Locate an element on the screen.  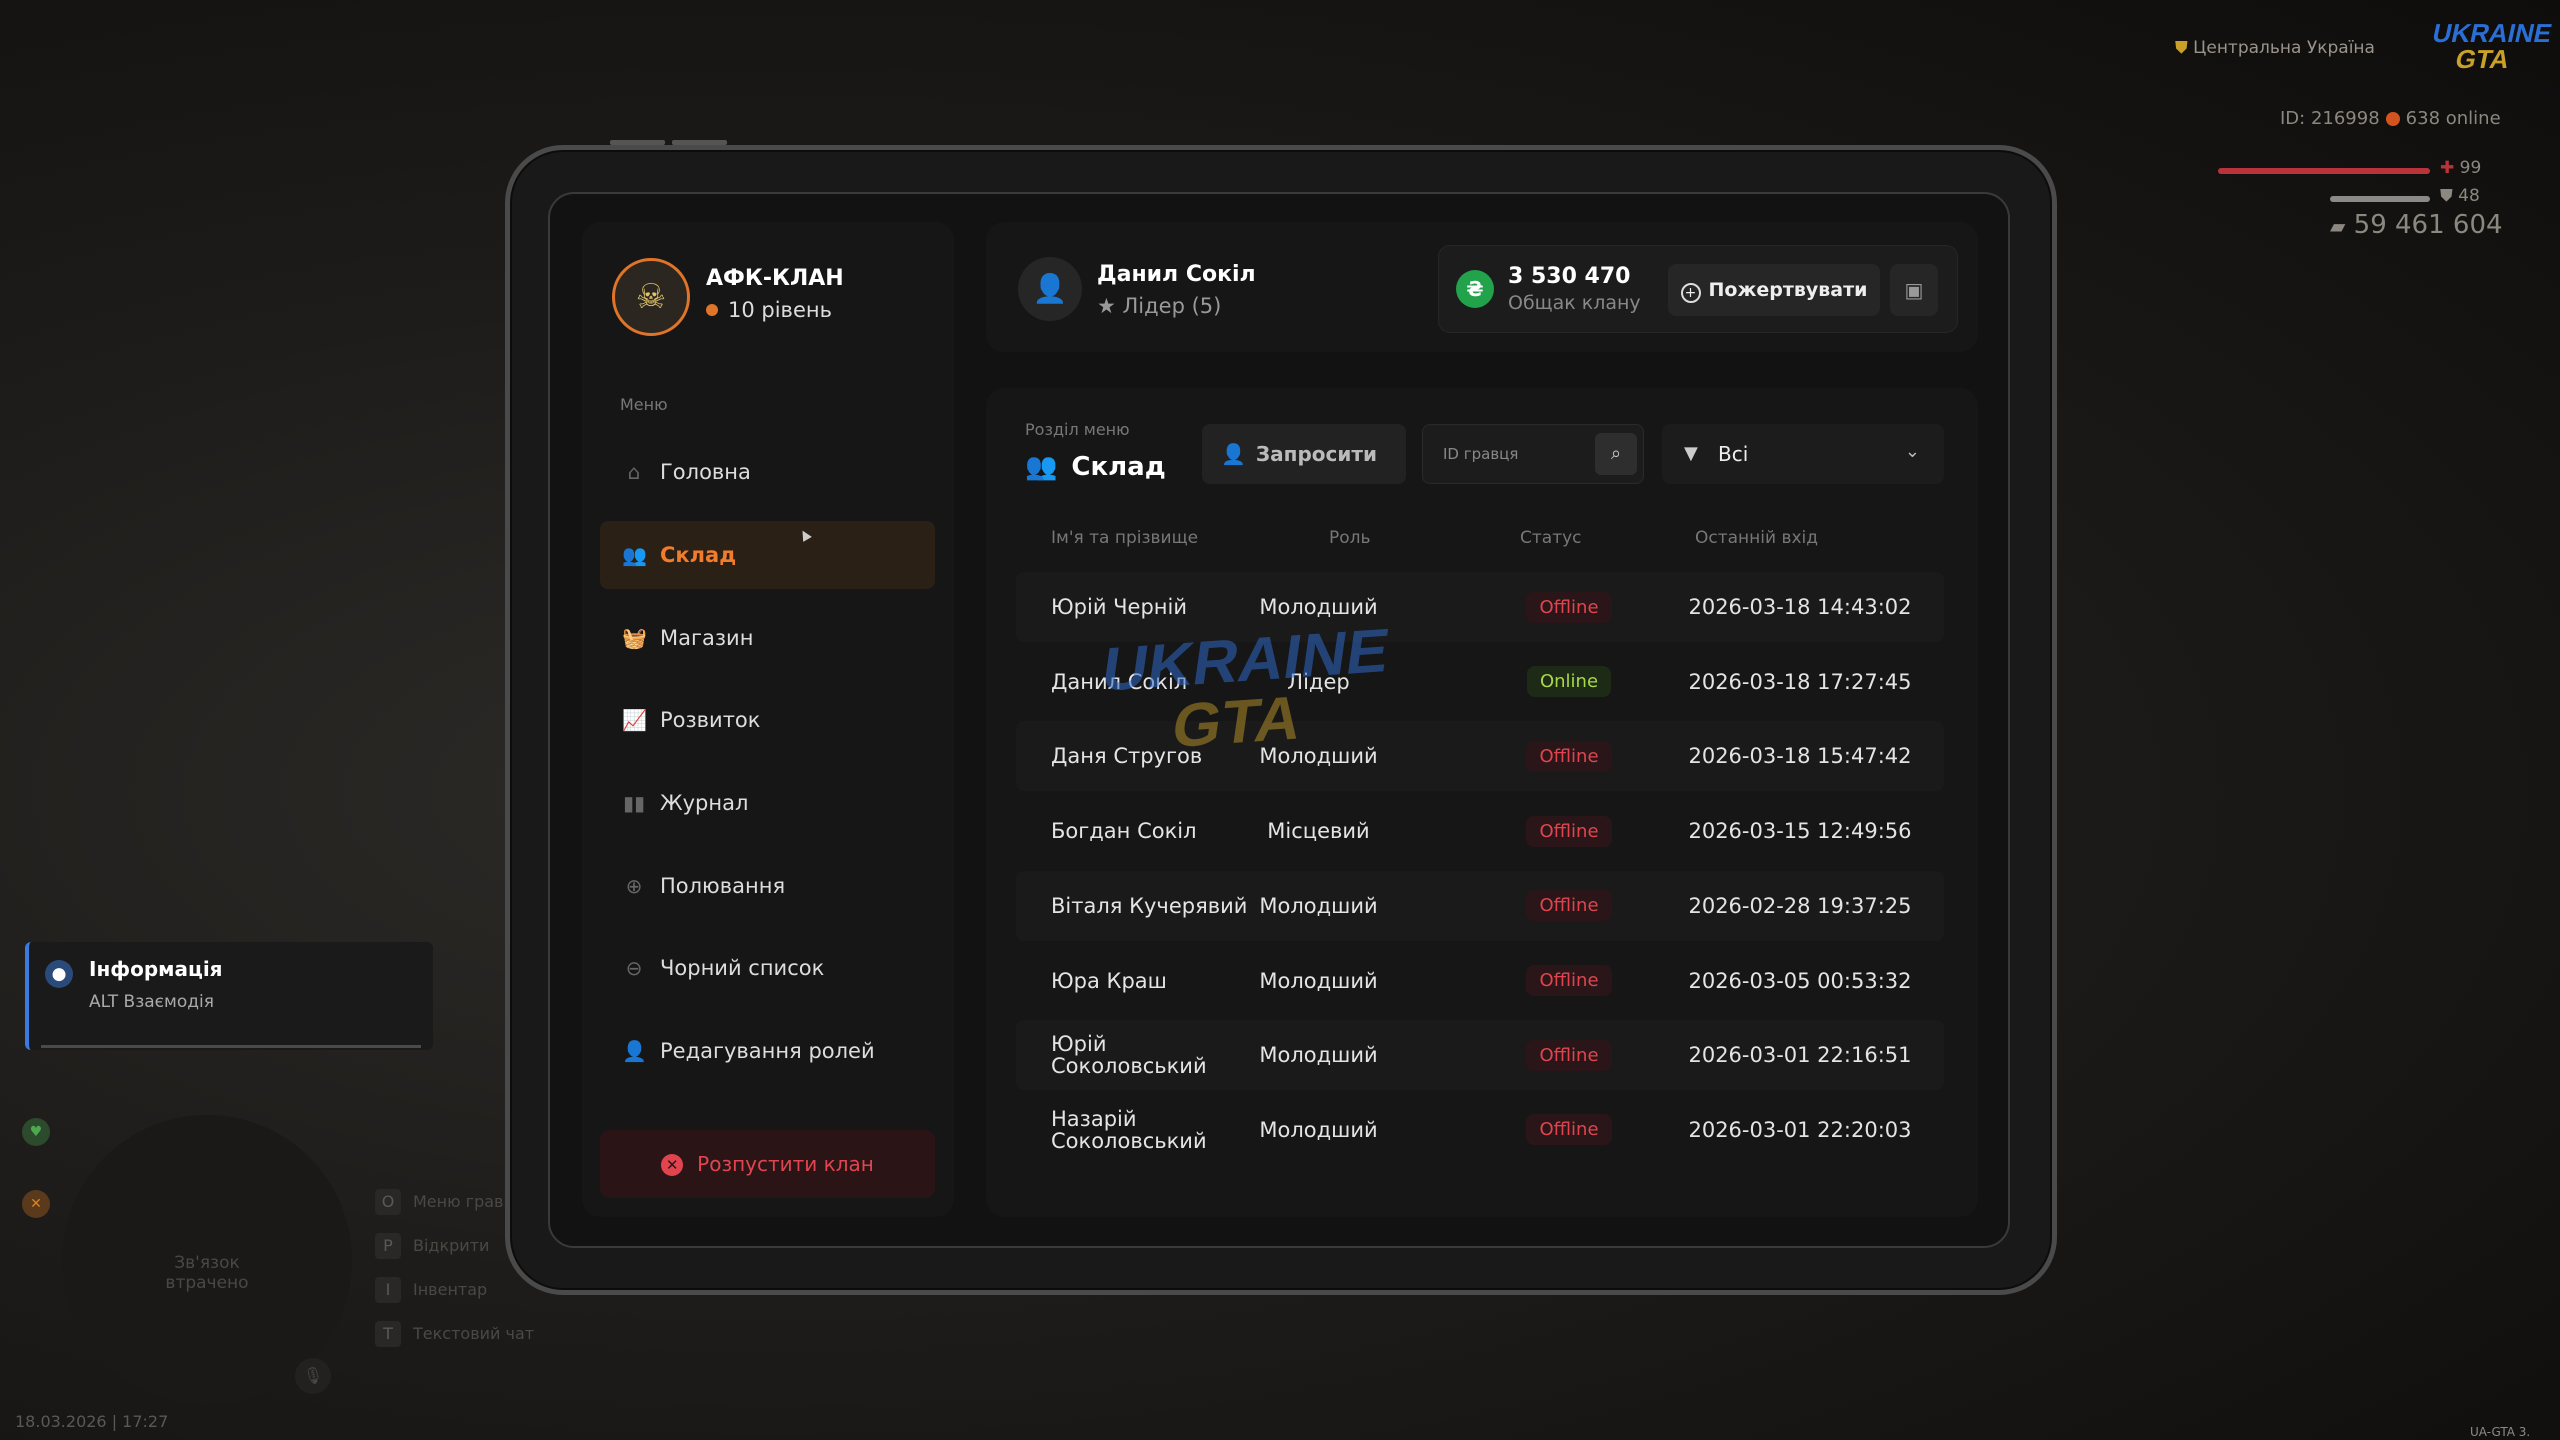
member-last-login: 2026-02-28 19:37:25 is located at coordinates (1800, 905).